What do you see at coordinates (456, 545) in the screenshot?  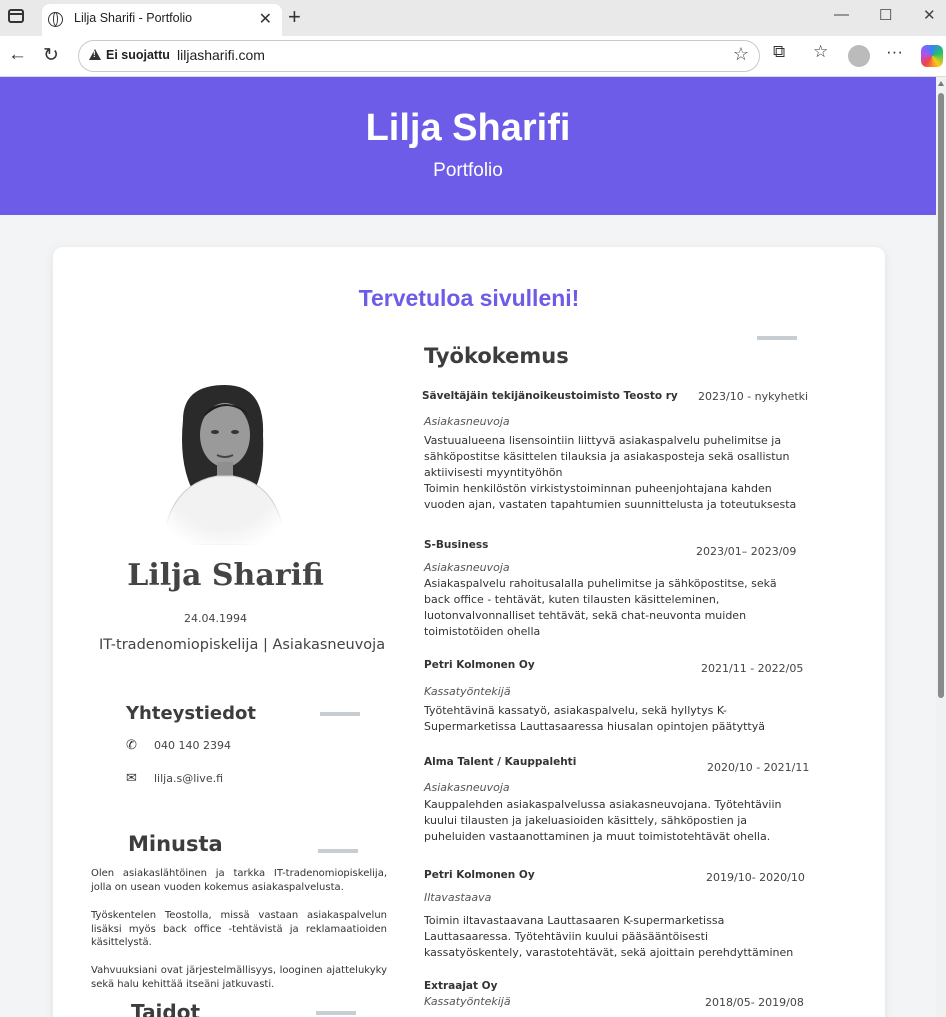 I see `job-company: S-Business` at bounding box center [456, 545].